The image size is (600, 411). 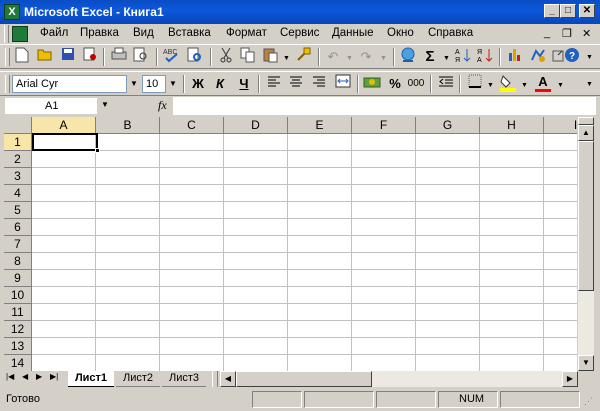 I want to click on align-center-icon, so click(x=296, y=84).